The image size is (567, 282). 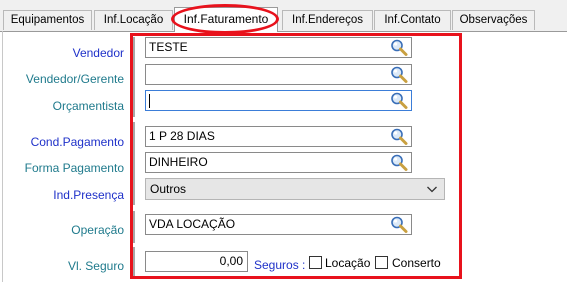 I want to click on seguros-label: Seguros :, so click(x=280, y=265).